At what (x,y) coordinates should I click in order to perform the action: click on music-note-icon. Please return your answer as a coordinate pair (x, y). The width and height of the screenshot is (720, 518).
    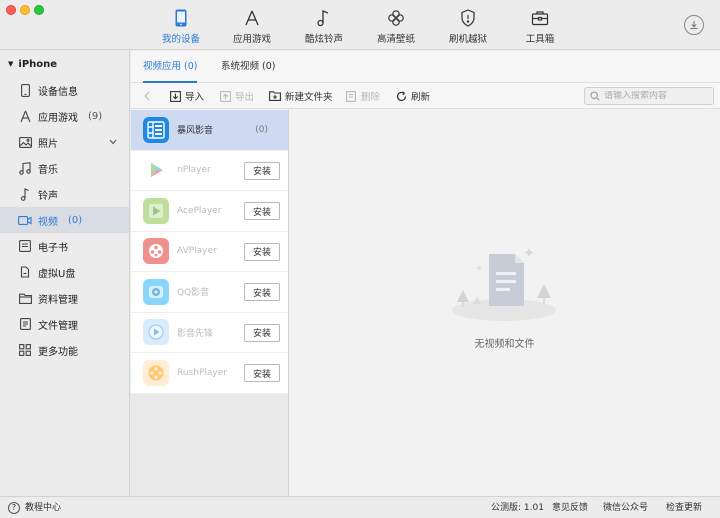
    Looking at the image, I should click on (324, 18).